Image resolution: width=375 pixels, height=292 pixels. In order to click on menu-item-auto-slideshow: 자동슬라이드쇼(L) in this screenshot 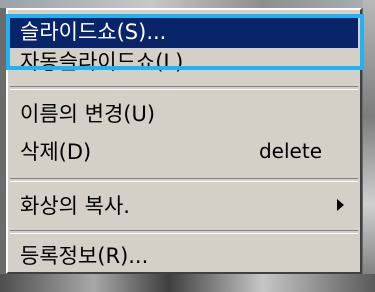, I will do `click(184, 61)`.